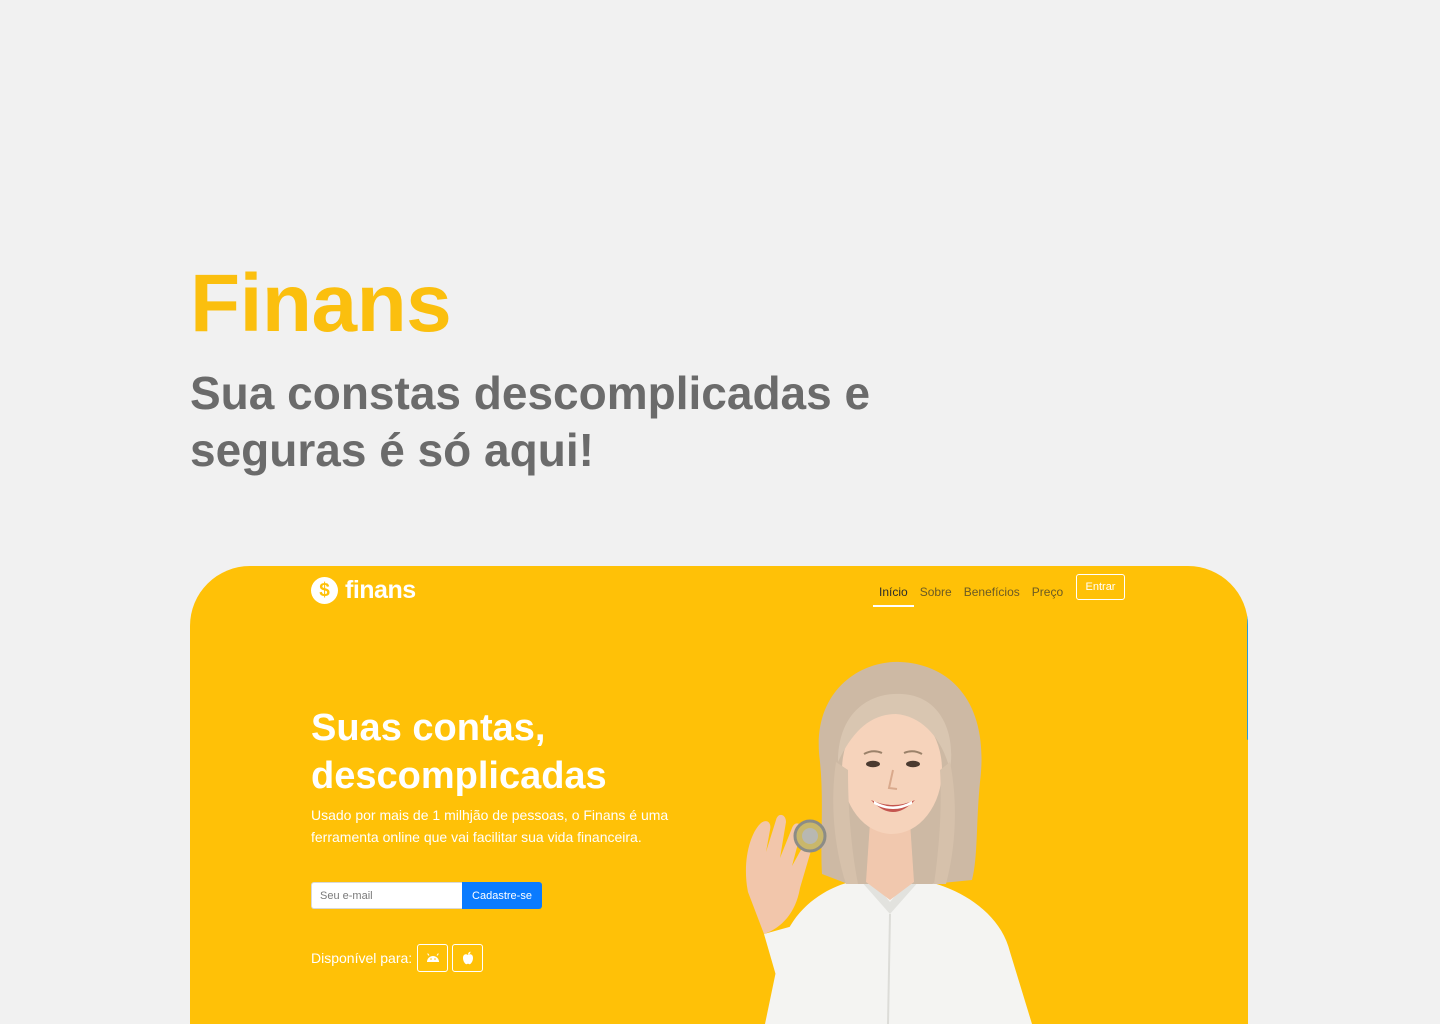 This screenshot has width=1440, height=1024. I want to click on apple-store-button, so click(468, 958).